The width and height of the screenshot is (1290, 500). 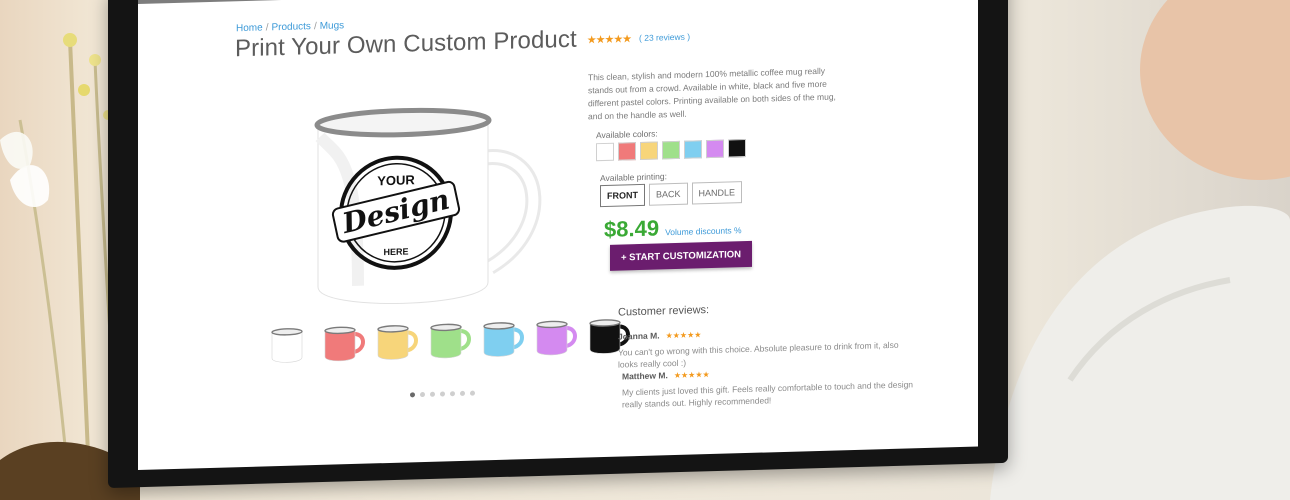 I want to click on reviewer-name: Joanna M., so click(x=639, y=336).